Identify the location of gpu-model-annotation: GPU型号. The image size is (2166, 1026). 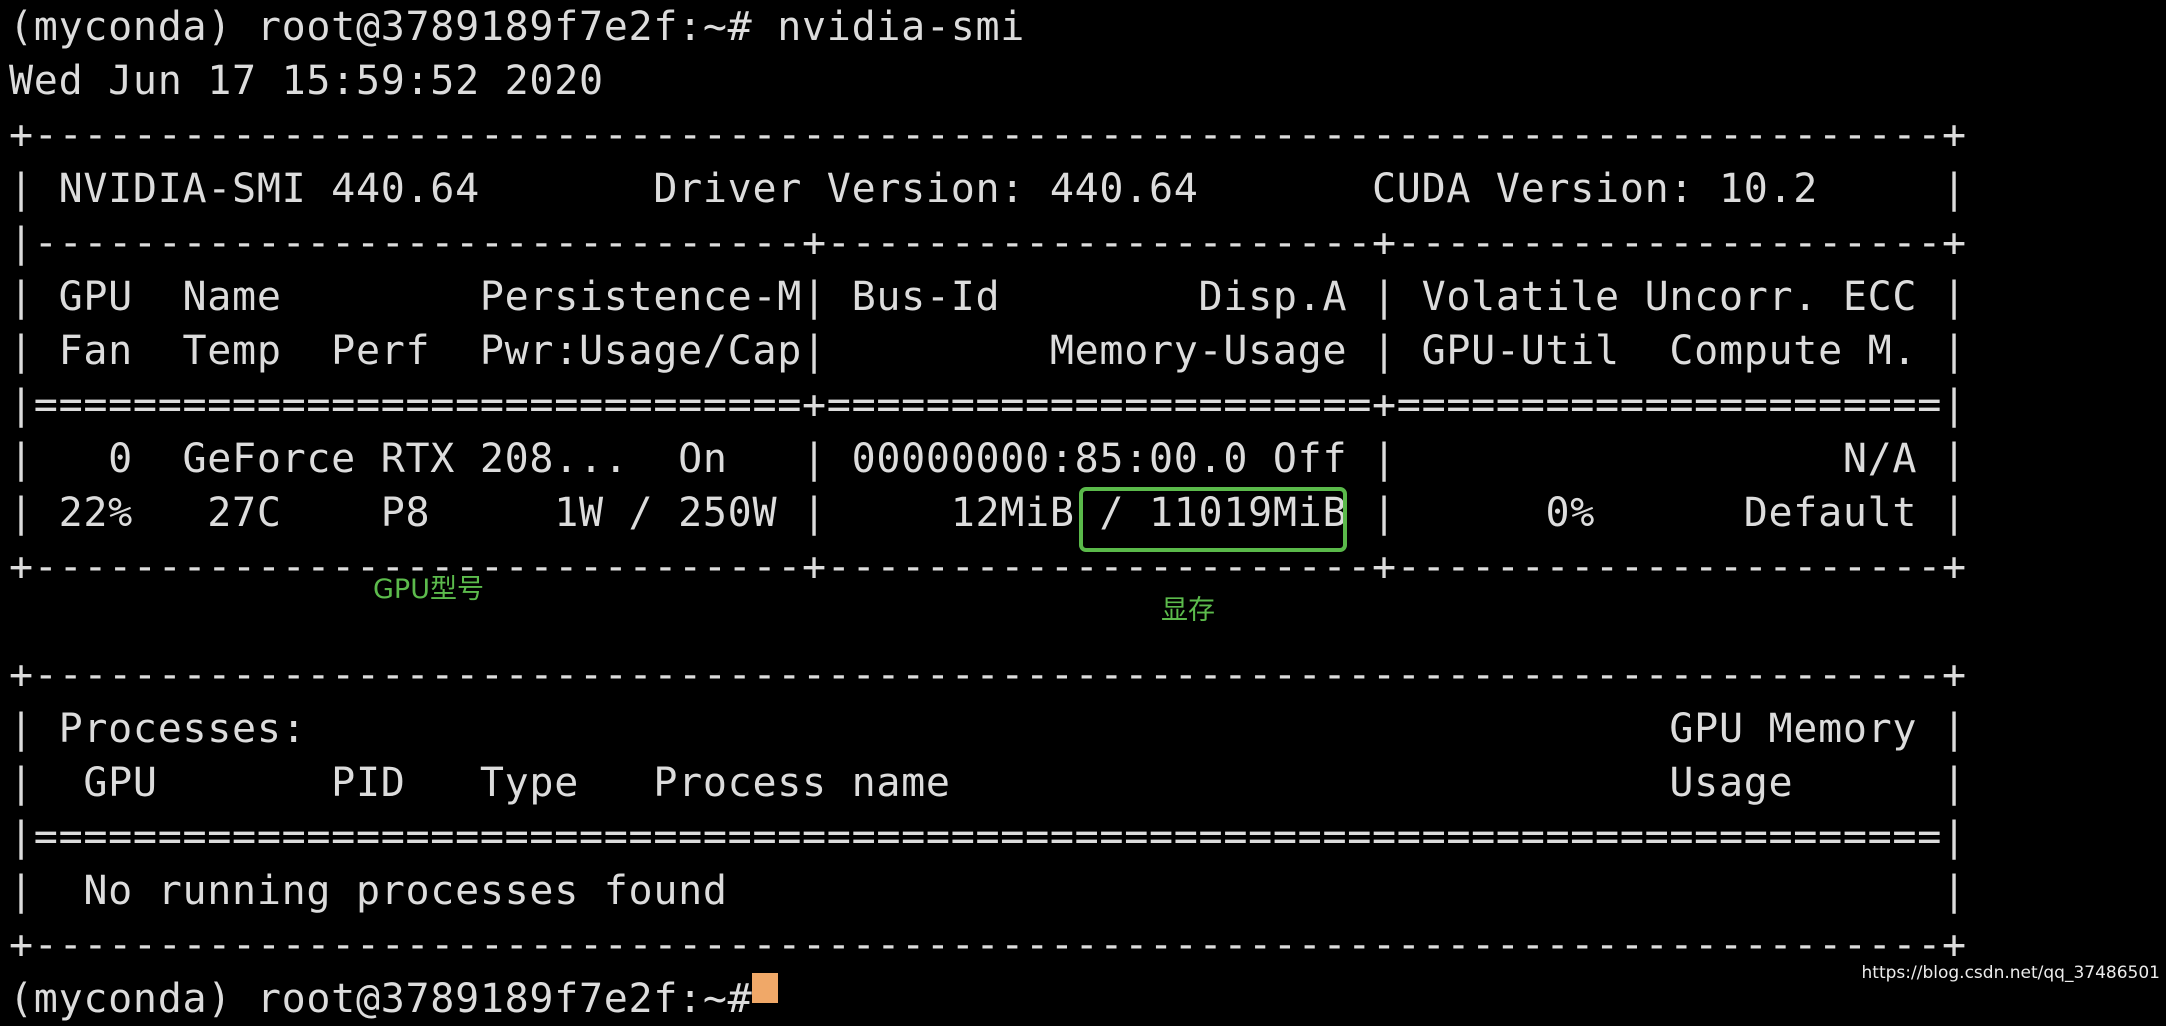
(428, 589).